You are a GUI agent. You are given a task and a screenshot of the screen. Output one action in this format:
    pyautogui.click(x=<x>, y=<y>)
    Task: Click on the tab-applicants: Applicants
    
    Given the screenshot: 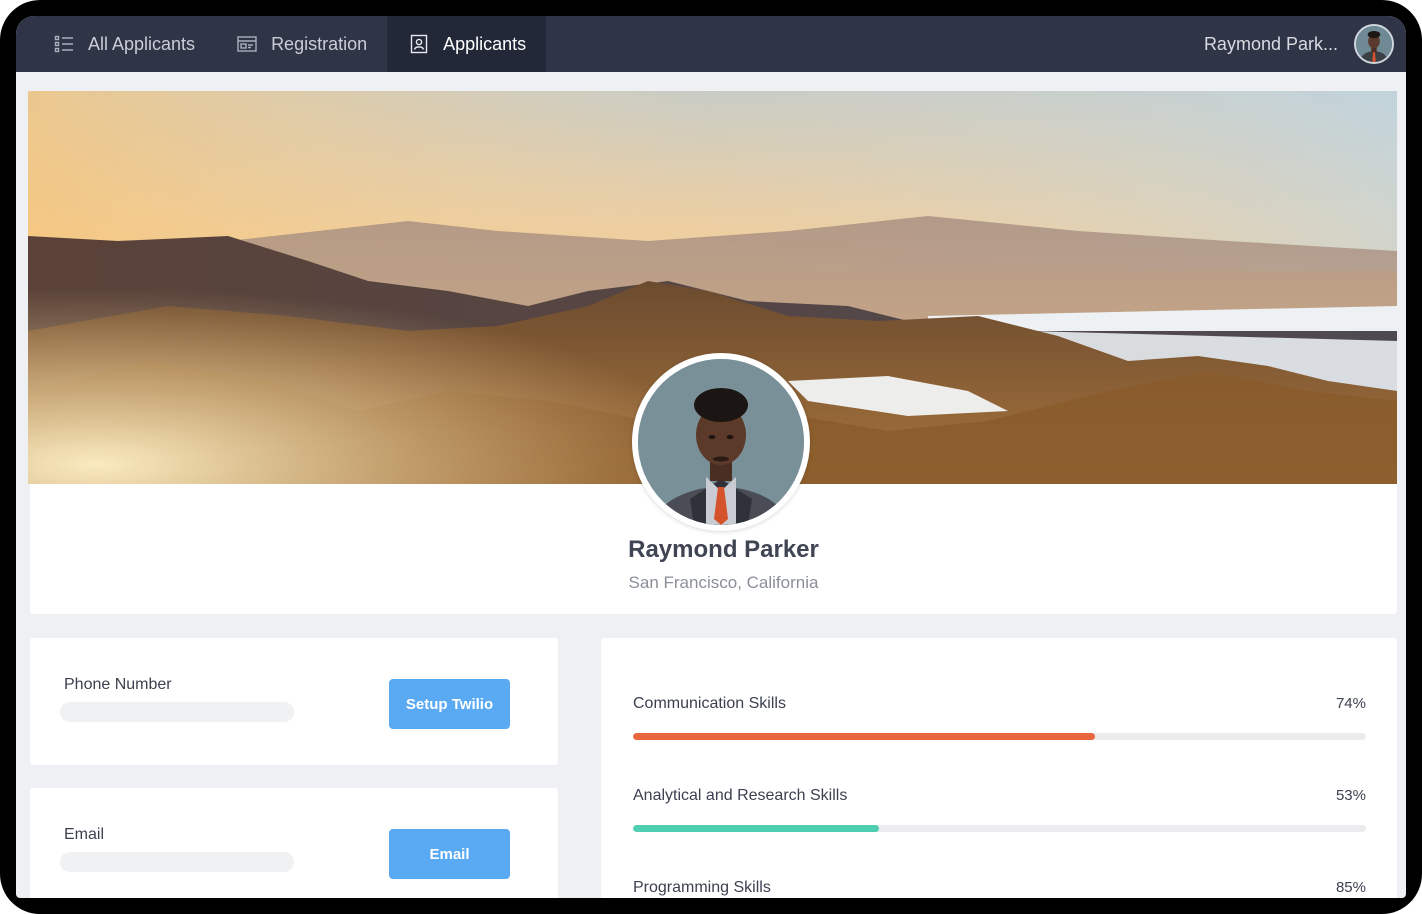 What is the action you would take?
    pyautogui.click(x=467, y=44)
    